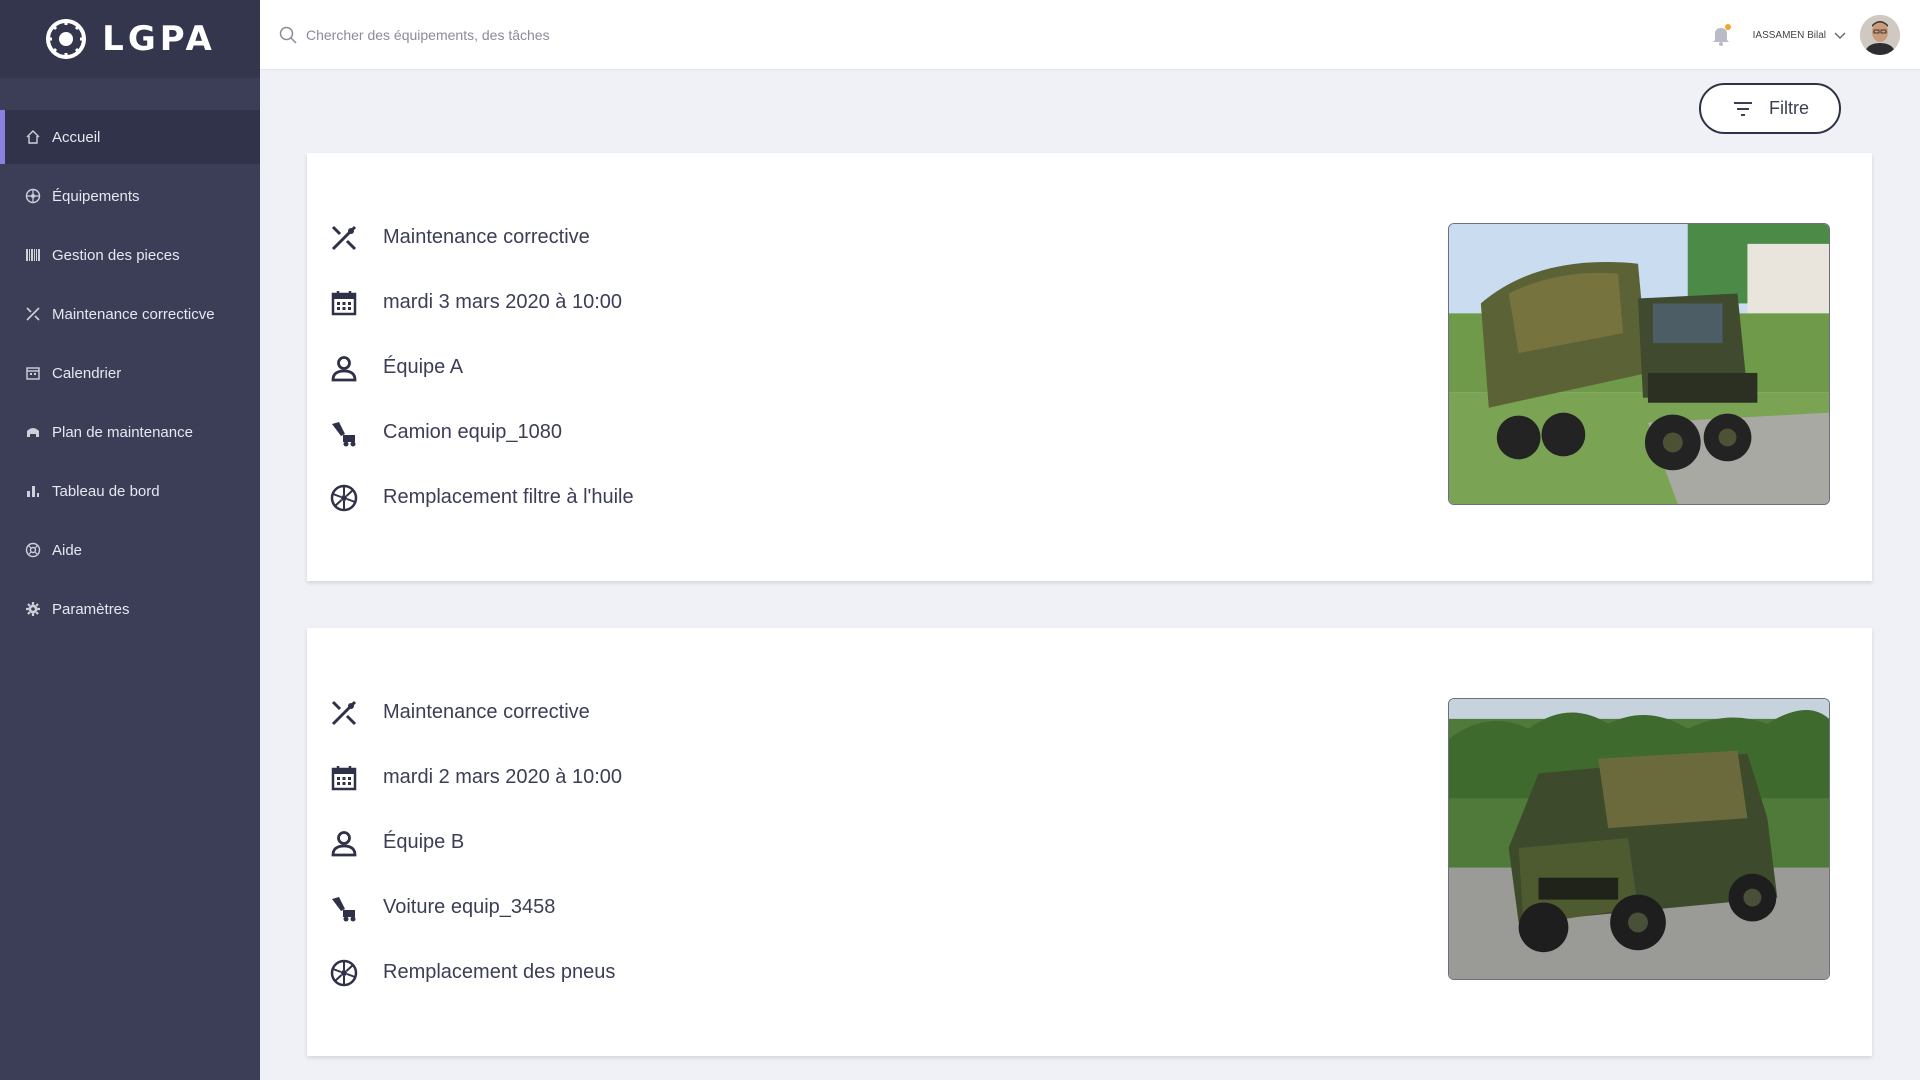 This screenshot has height=1080, width=1920. What do you see at coordinates (1789, 35) in the screenshot?
I see `user-name: IASSAMEN Bilal` at bounding box center [1789, 35].